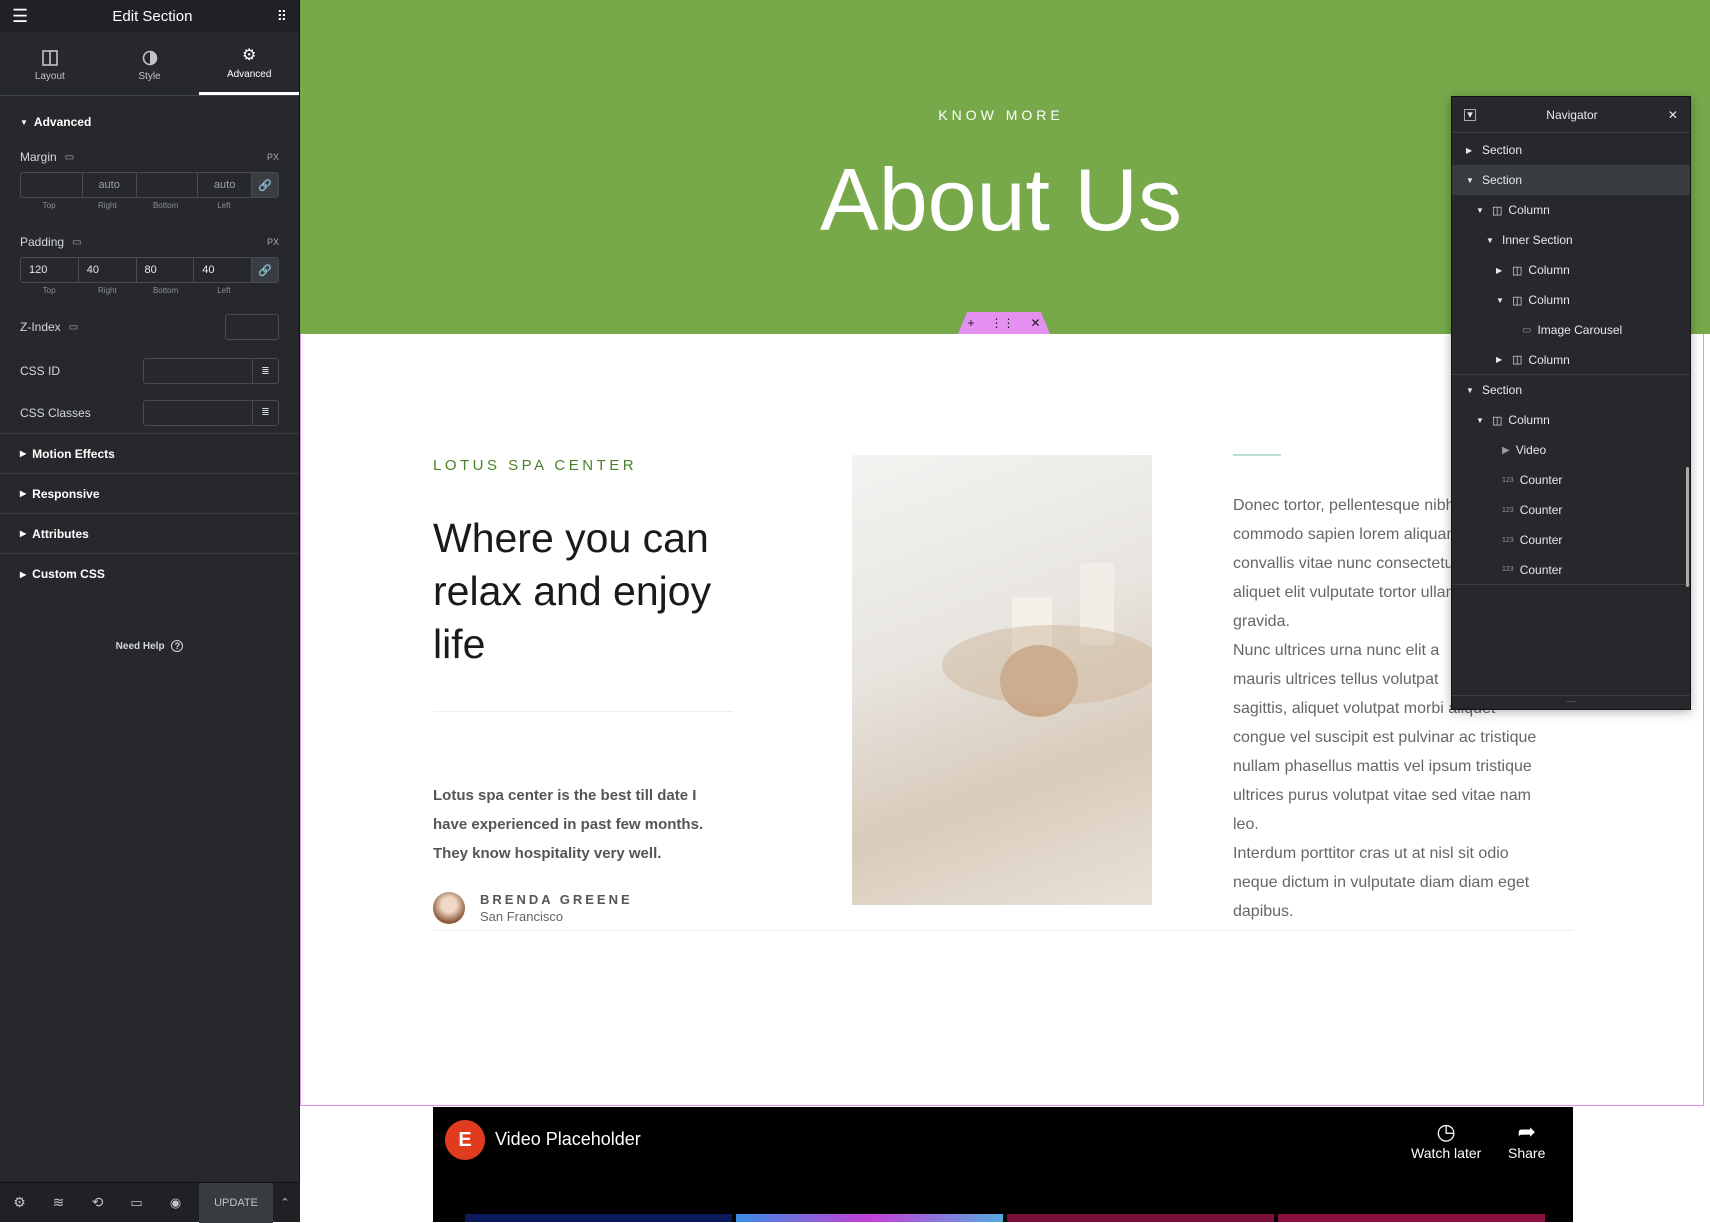 This screenshot has width=1710, height=1223. I want to click on content-bottom-divider, so click(1003, 930).